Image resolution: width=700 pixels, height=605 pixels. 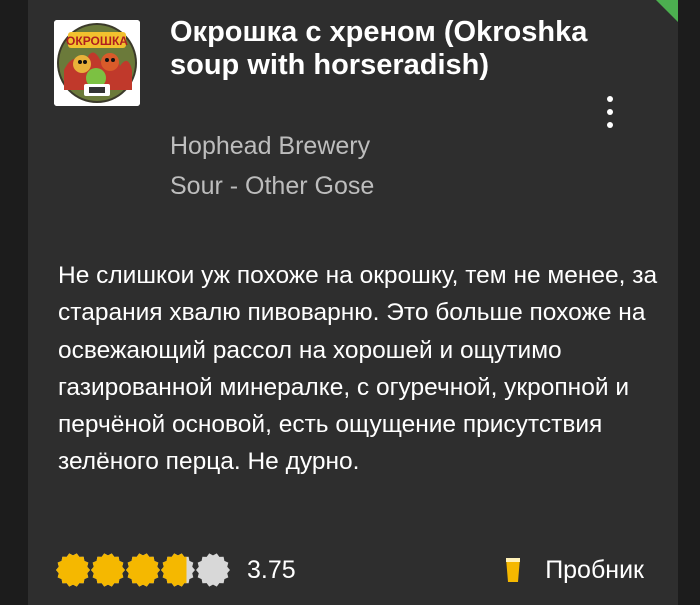 I want to click on label-logo-text: ОКРОШКА, so click(x=97, y=41).